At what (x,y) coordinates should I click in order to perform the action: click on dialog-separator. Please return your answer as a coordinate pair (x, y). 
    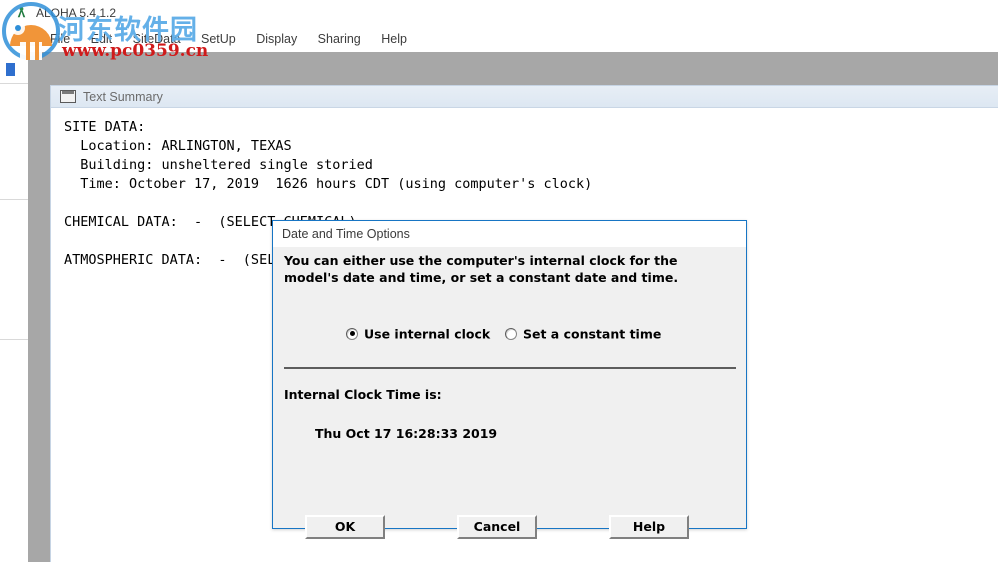
    Looking at the image, I should click on (510, 368).